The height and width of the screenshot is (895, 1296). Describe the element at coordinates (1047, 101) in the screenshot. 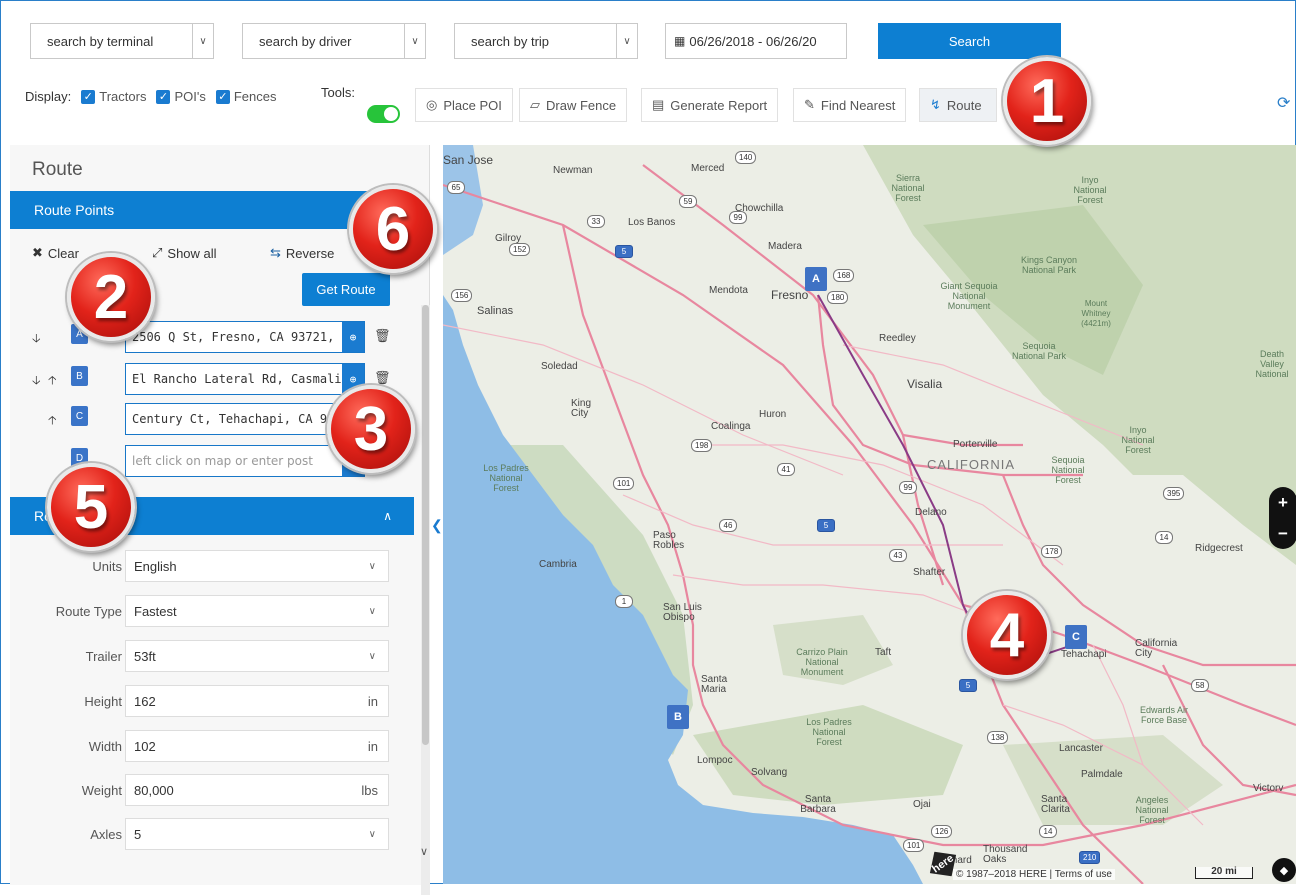

I see `callout-badge: 1` at that location.